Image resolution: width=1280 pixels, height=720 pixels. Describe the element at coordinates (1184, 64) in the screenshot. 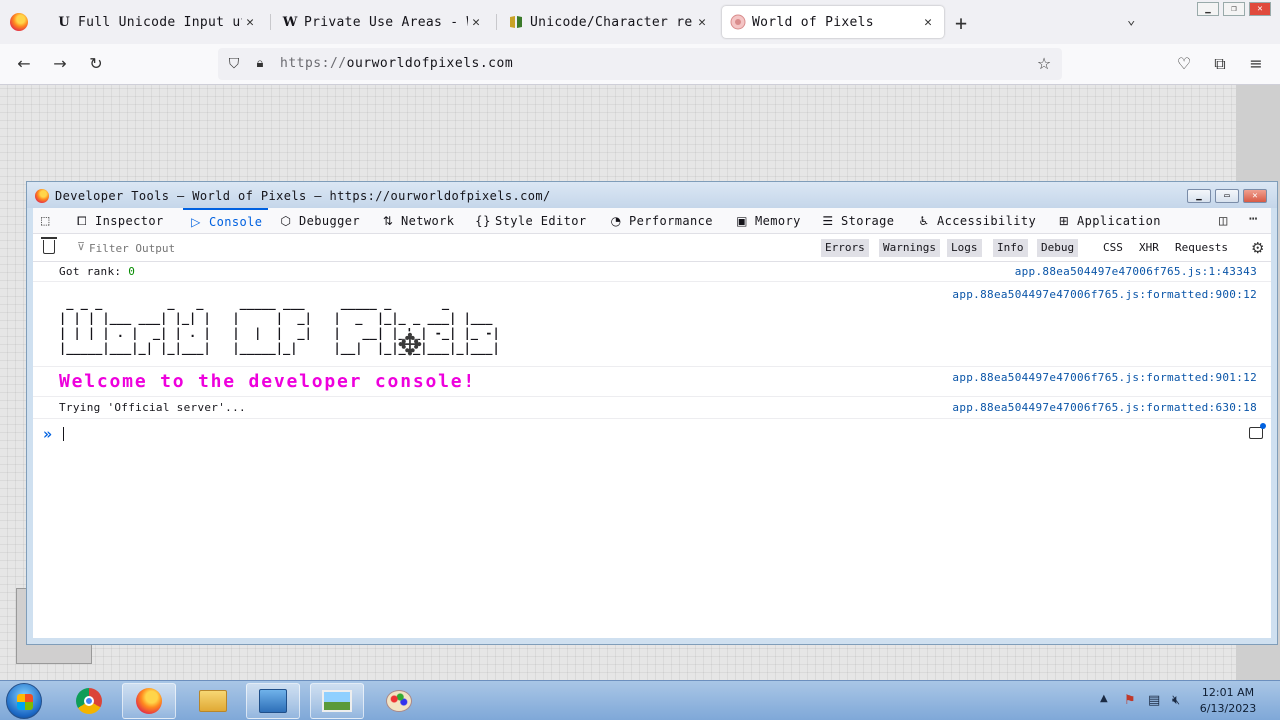

I see `pocket-icon: ♡` at that location.